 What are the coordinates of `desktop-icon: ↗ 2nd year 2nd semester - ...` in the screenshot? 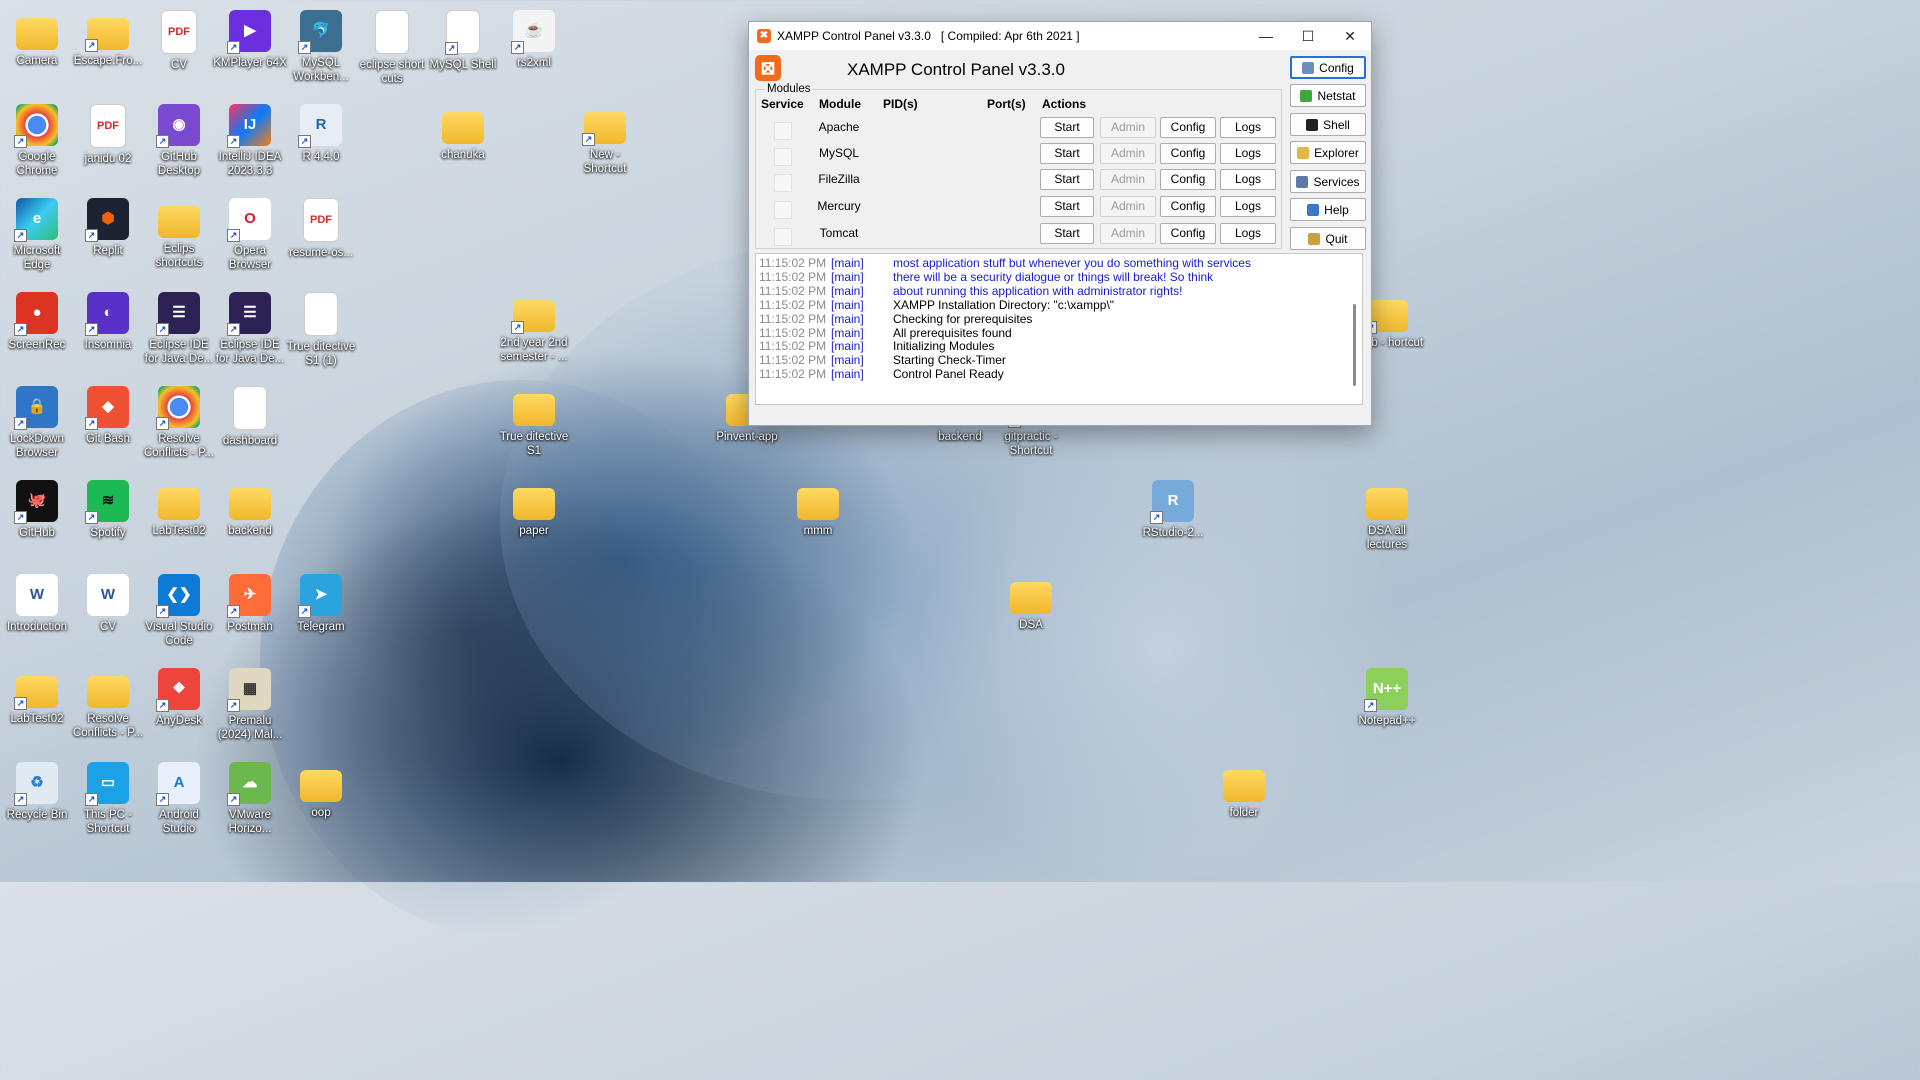 It's located at (534, 331).